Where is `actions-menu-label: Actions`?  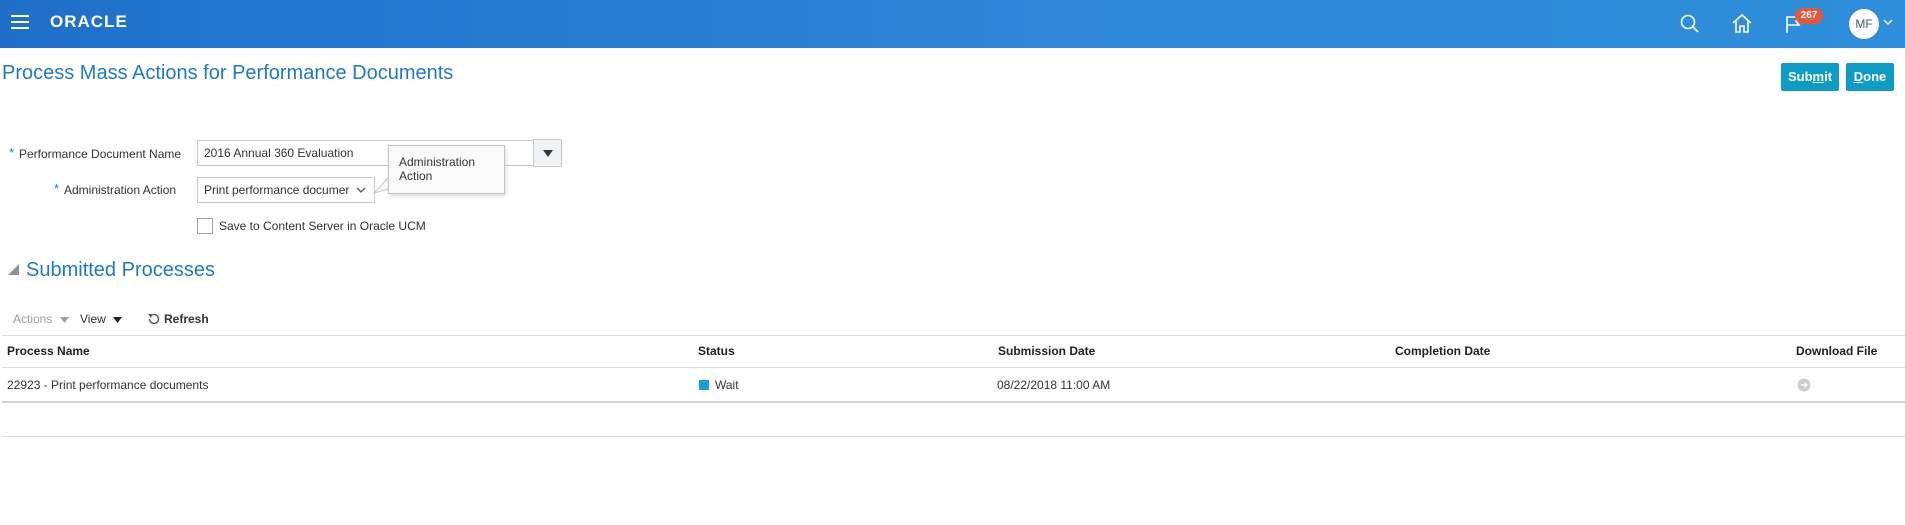 actions-menu-label: Actions is located at coordinates (33, 319).